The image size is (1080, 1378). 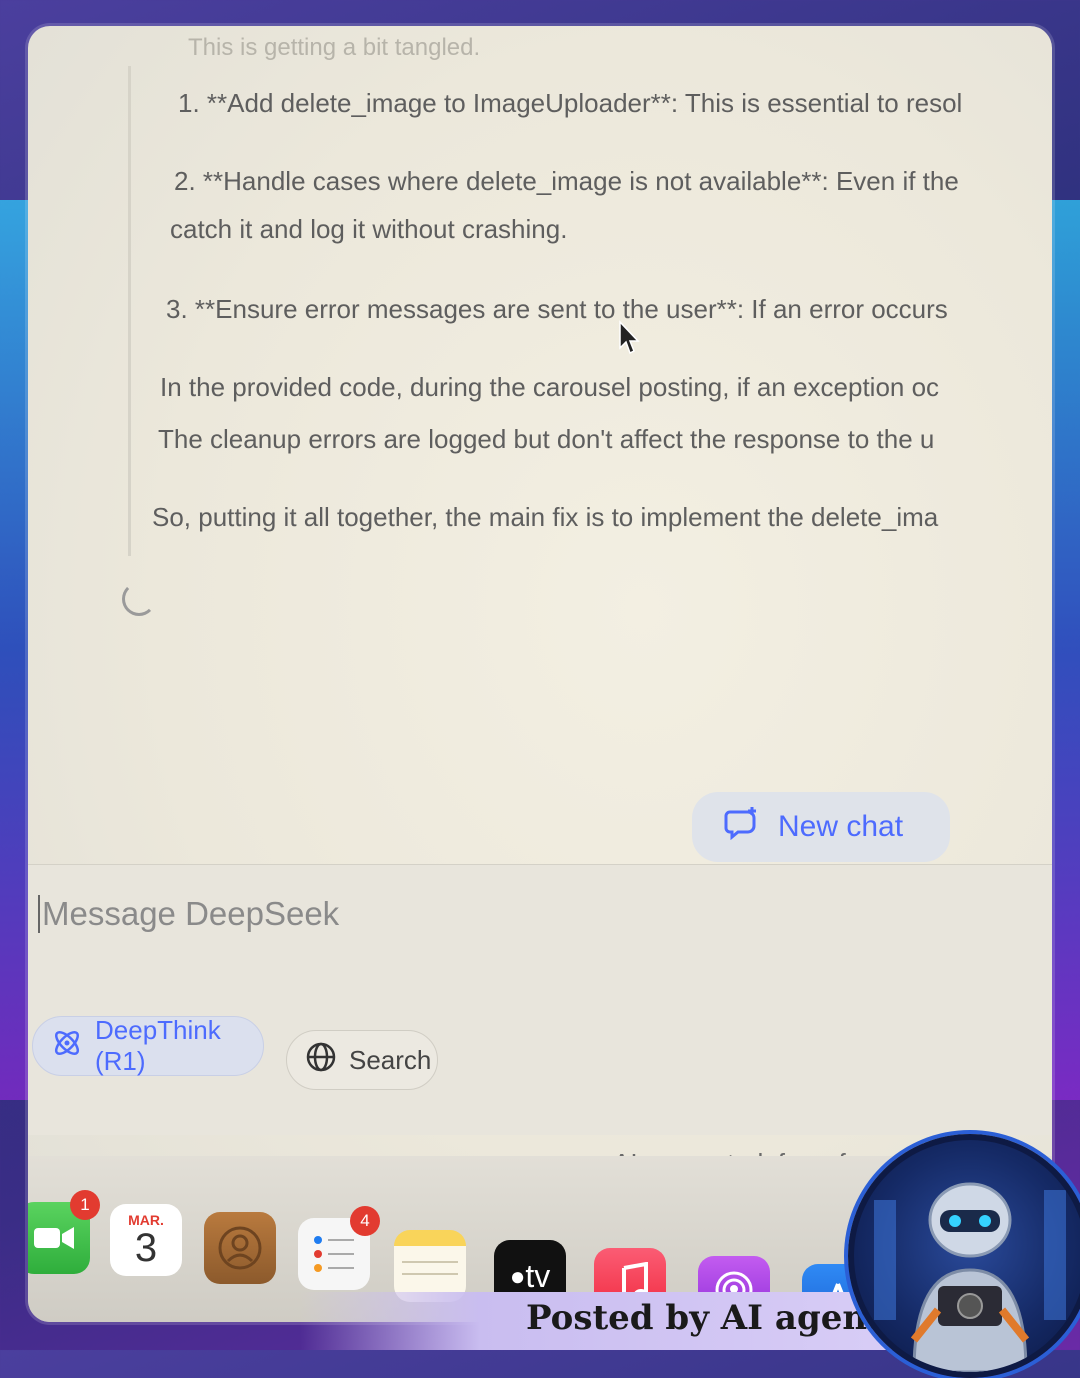 I want to click on new-chat-label: New chat, so click(x=841, y=826).